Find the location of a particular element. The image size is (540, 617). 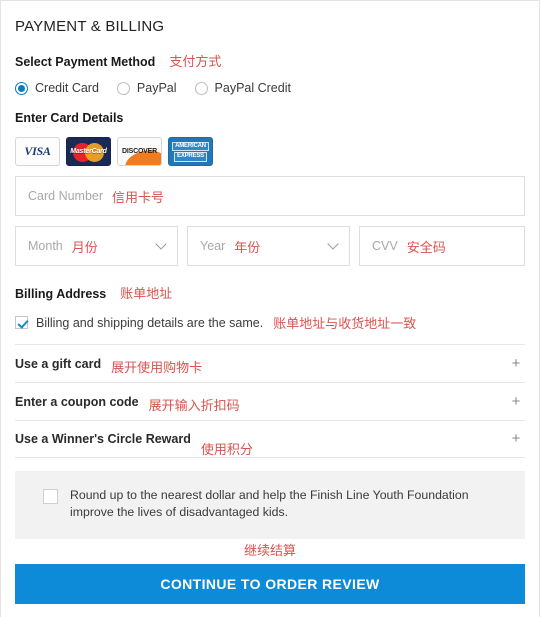

accordion-winners-circle-reward-label: Use a Winner's Circle Reward is located at coordinates (103, 439).